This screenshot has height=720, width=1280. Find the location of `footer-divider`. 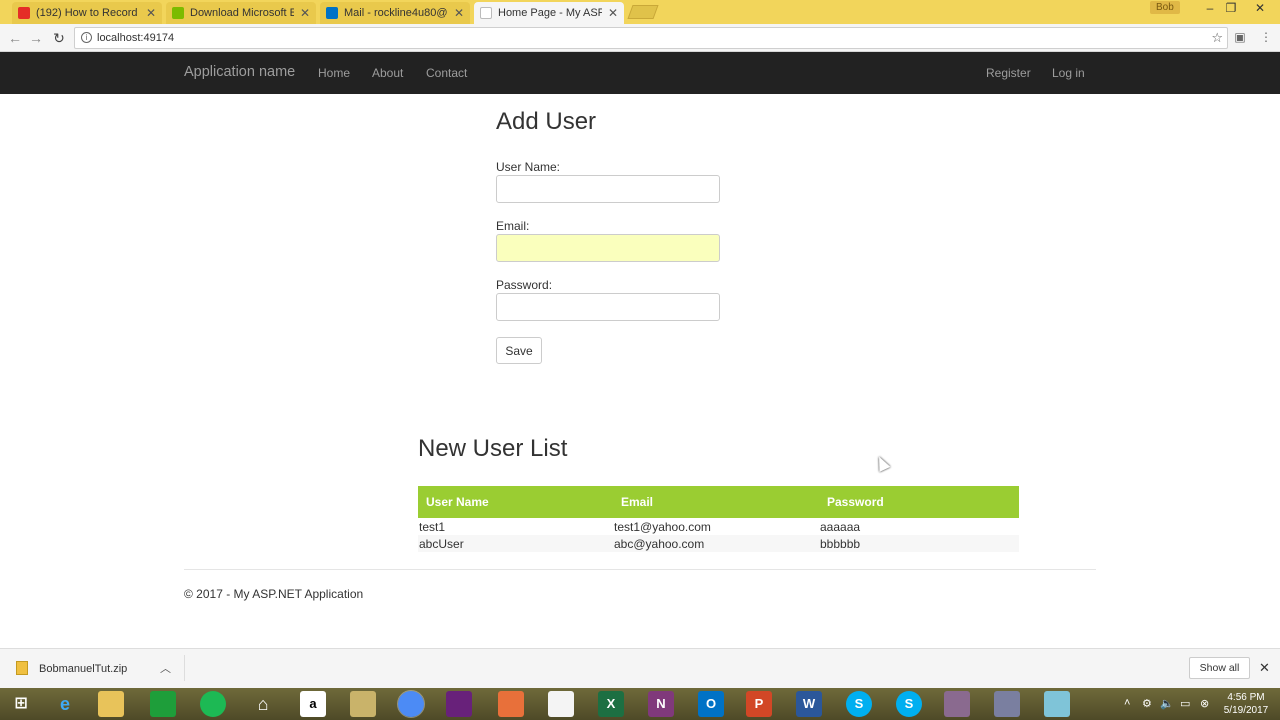

footer-divider is located at coordinates (640, 569).